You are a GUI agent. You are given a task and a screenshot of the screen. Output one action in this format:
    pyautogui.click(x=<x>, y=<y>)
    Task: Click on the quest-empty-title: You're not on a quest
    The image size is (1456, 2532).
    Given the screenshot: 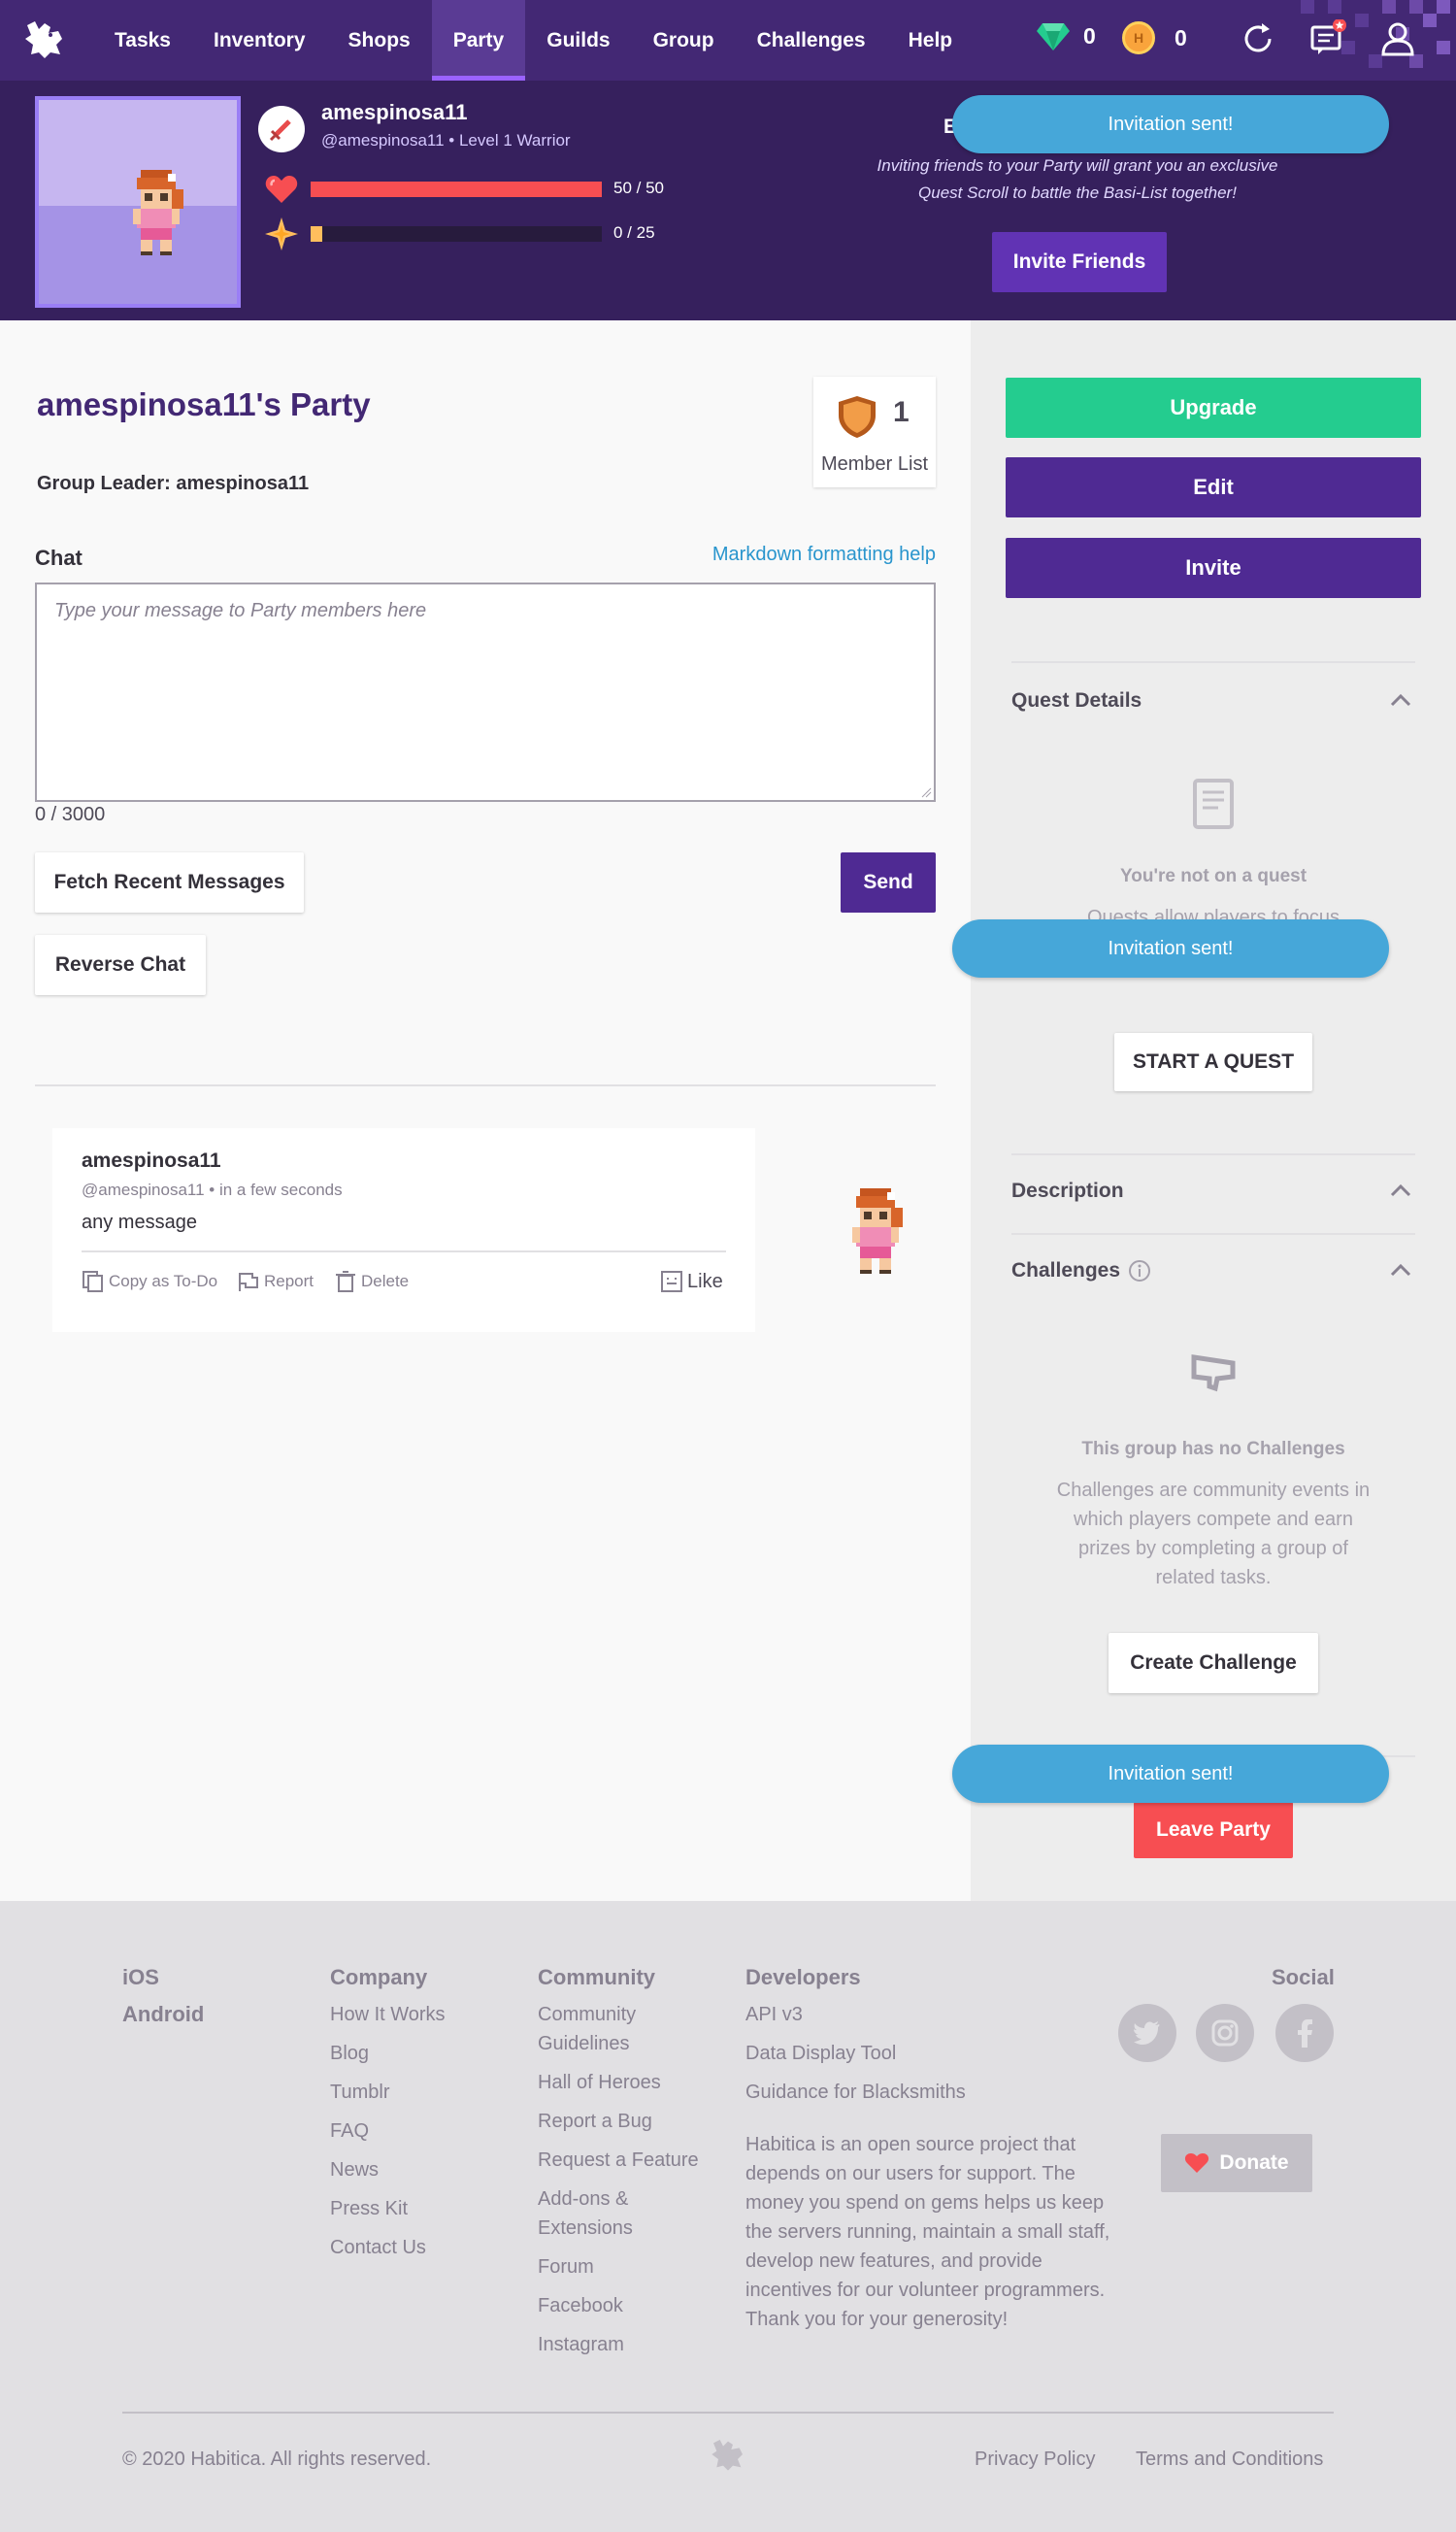 What is the action you would take?
    pyautogui.click(x=1213, y=876)
    